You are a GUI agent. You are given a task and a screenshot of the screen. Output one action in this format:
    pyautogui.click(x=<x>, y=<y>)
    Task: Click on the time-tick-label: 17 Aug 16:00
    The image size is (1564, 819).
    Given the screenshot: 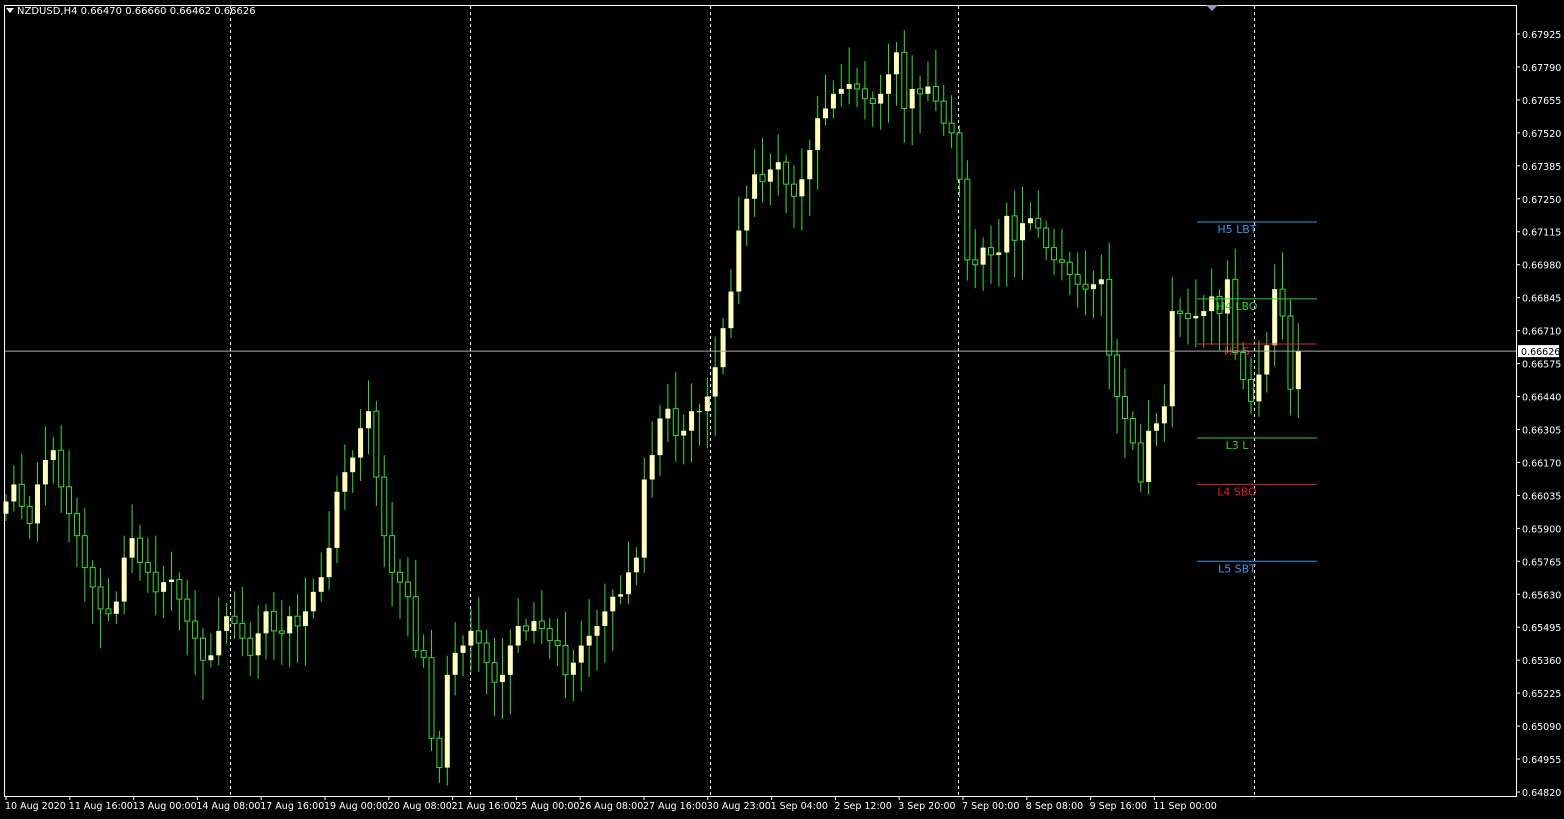 What is the action you would take?
    pyautogui.click(x=292, y=806)
    